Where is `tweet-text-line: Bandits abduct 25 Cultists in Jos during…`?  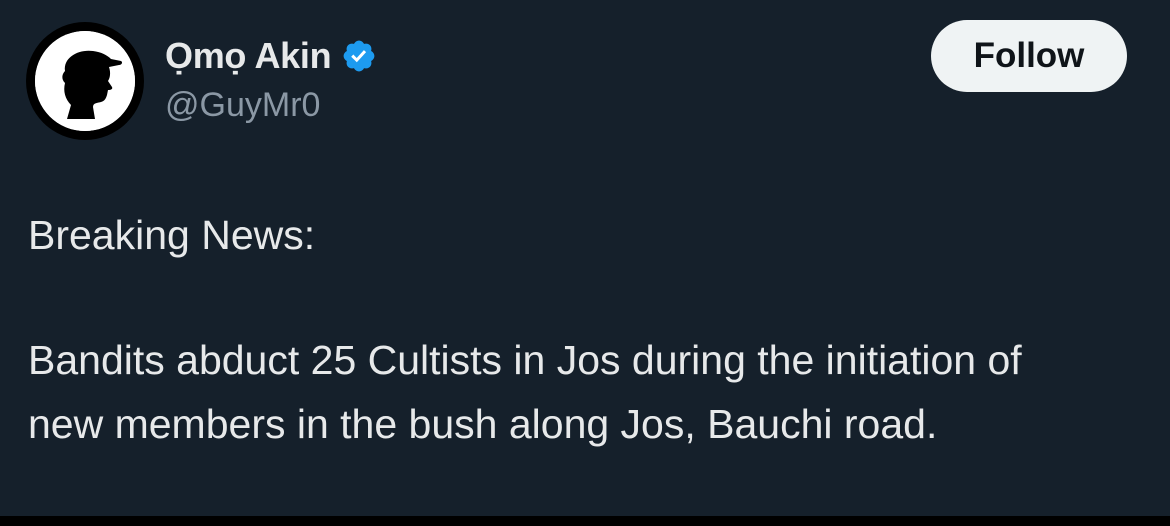
tweet-text-line: Bandits abduct 25 Cultists in Jos during… is located at coordinates (525, 360).